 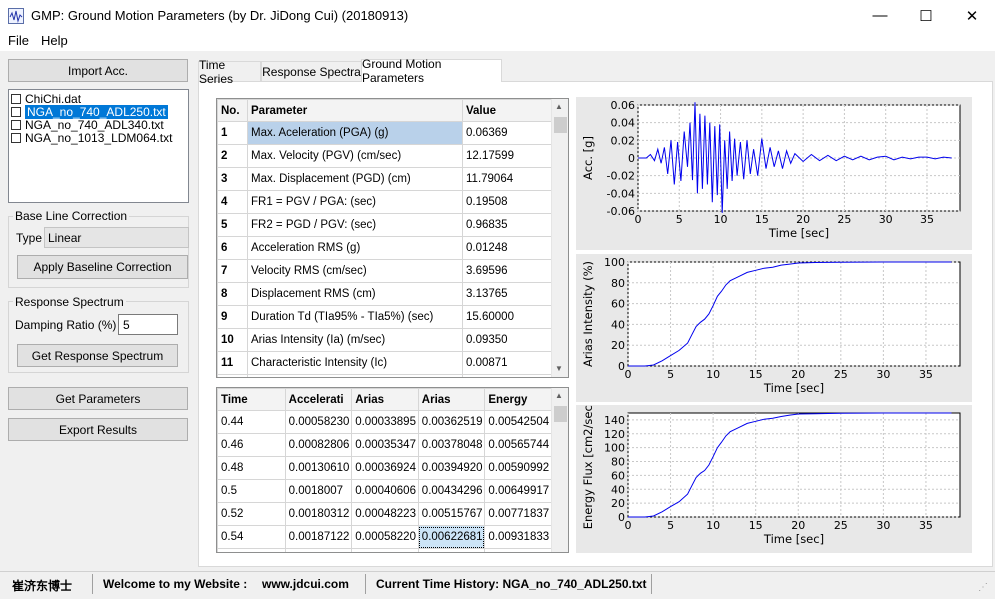 I want to click on table-cell: 532.47199, so click(x=507, y=375).